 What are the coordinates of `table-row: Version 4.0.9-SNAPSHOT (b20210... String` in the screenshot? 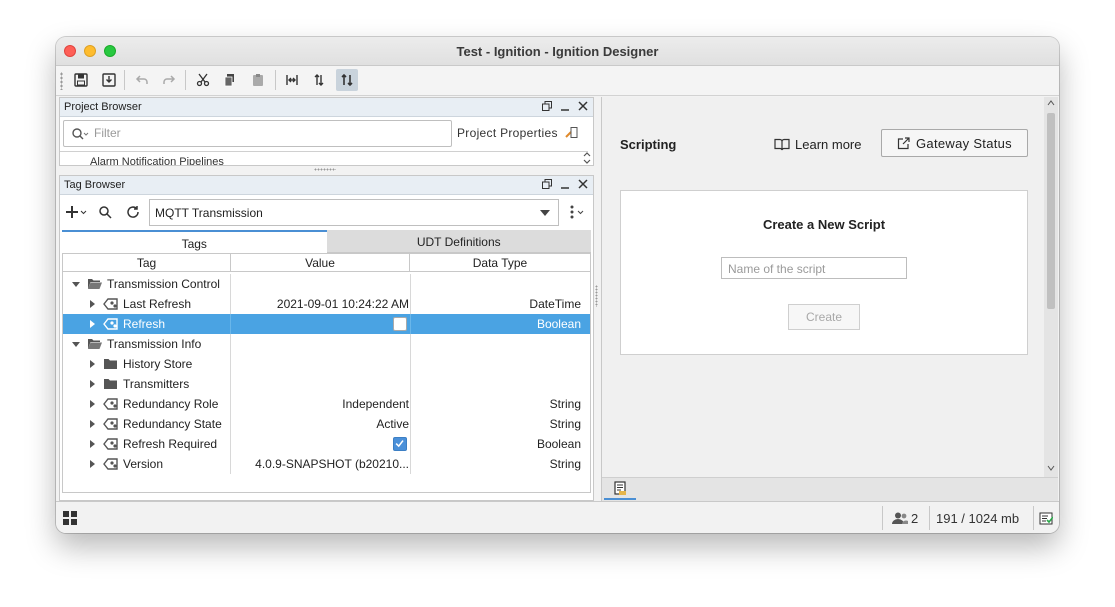 It's located at (326, 464).